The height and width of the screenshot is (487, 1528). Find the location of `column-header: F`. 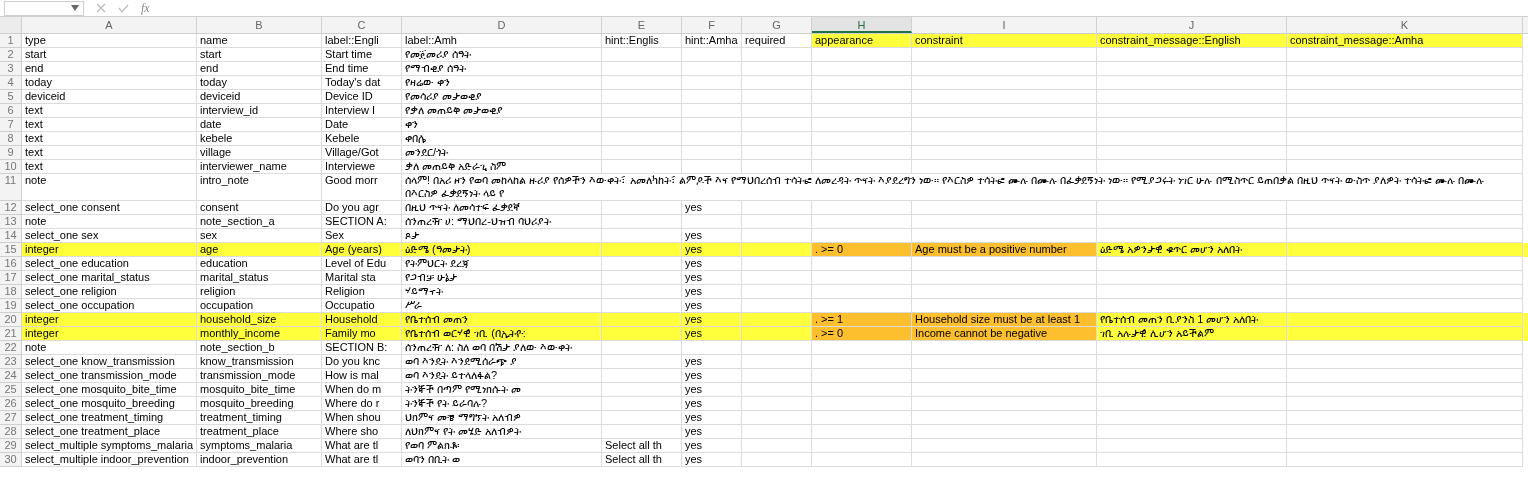

column-header: F is located at coordinates (712, 25).